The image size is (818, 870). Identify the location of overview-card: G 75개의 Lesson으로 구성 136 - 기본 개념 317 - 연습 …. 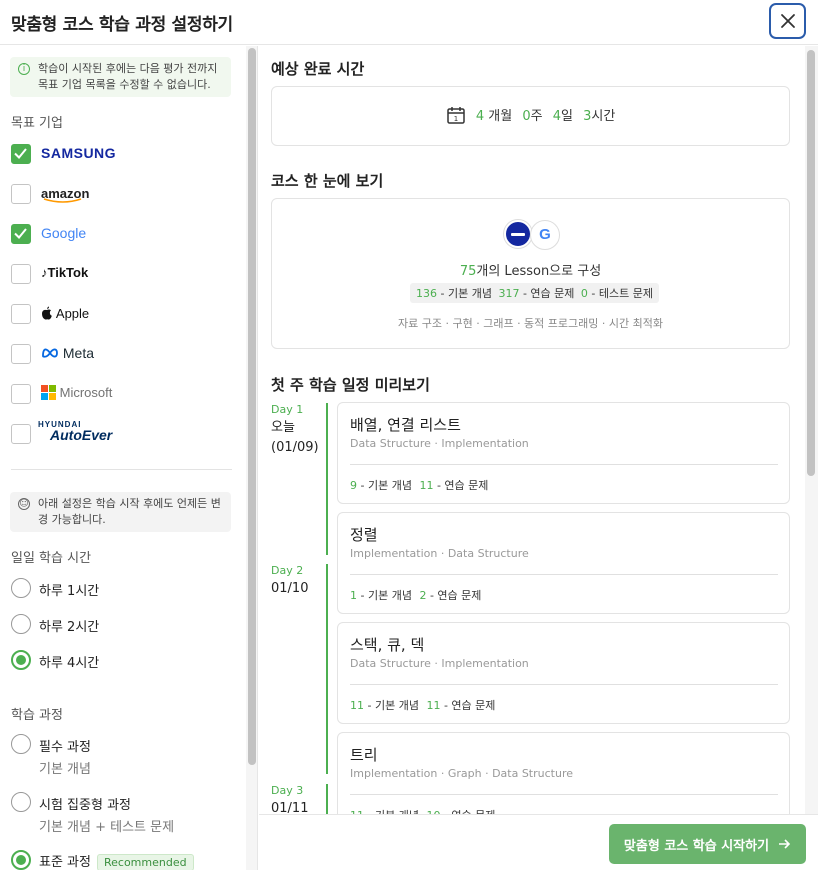
(530, 273).